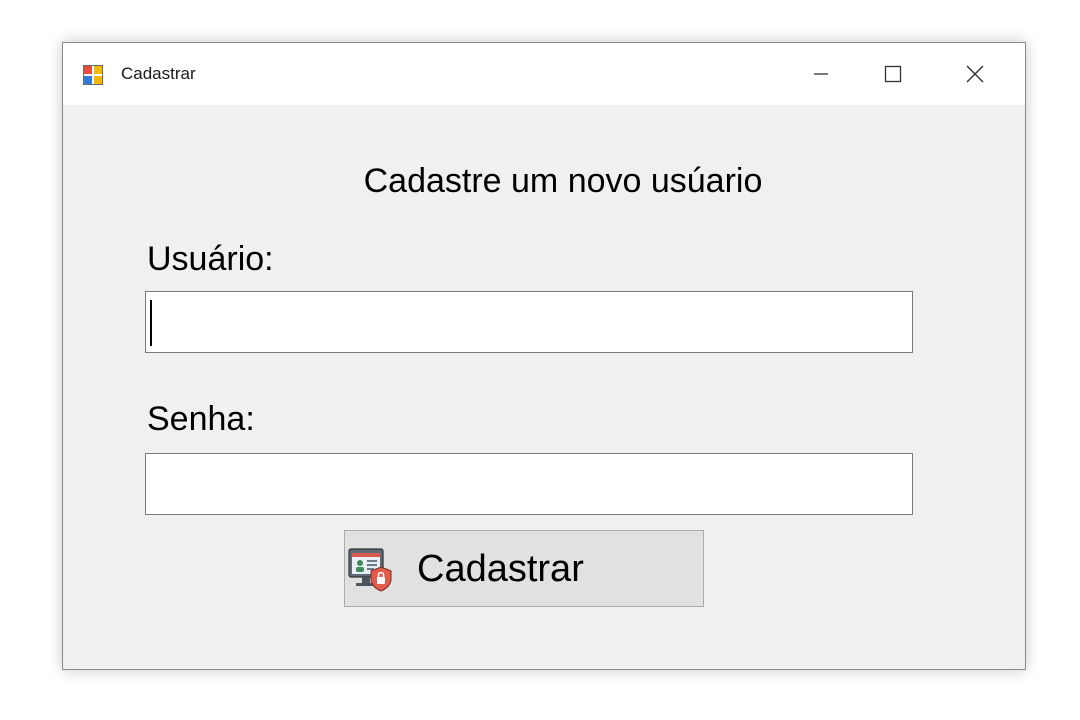 This screenshot has width=1080, height=720. Describe the element at coordinates (210, 259) in the screenshot. I see `username-label: Usuário:` at that location.